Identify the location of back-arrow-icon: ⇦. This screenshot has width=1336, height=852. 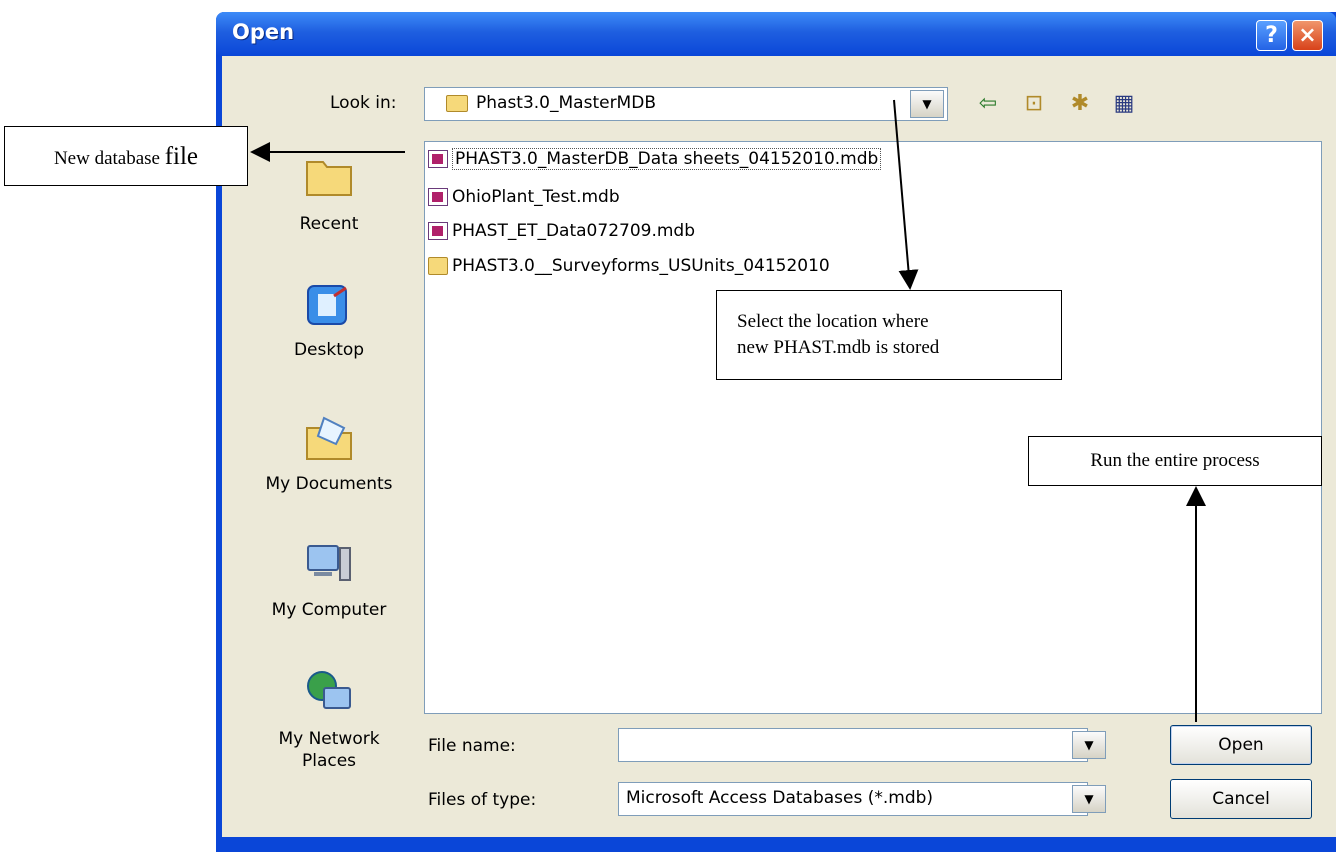
(988, 104).